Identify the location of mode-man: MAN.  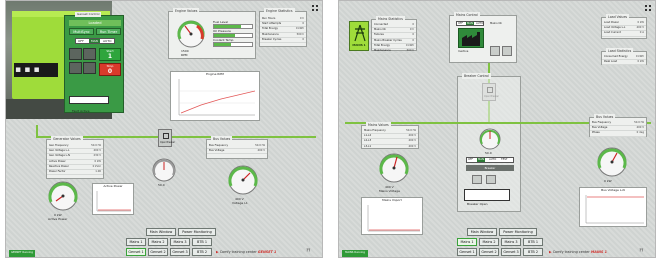
(94, 41).